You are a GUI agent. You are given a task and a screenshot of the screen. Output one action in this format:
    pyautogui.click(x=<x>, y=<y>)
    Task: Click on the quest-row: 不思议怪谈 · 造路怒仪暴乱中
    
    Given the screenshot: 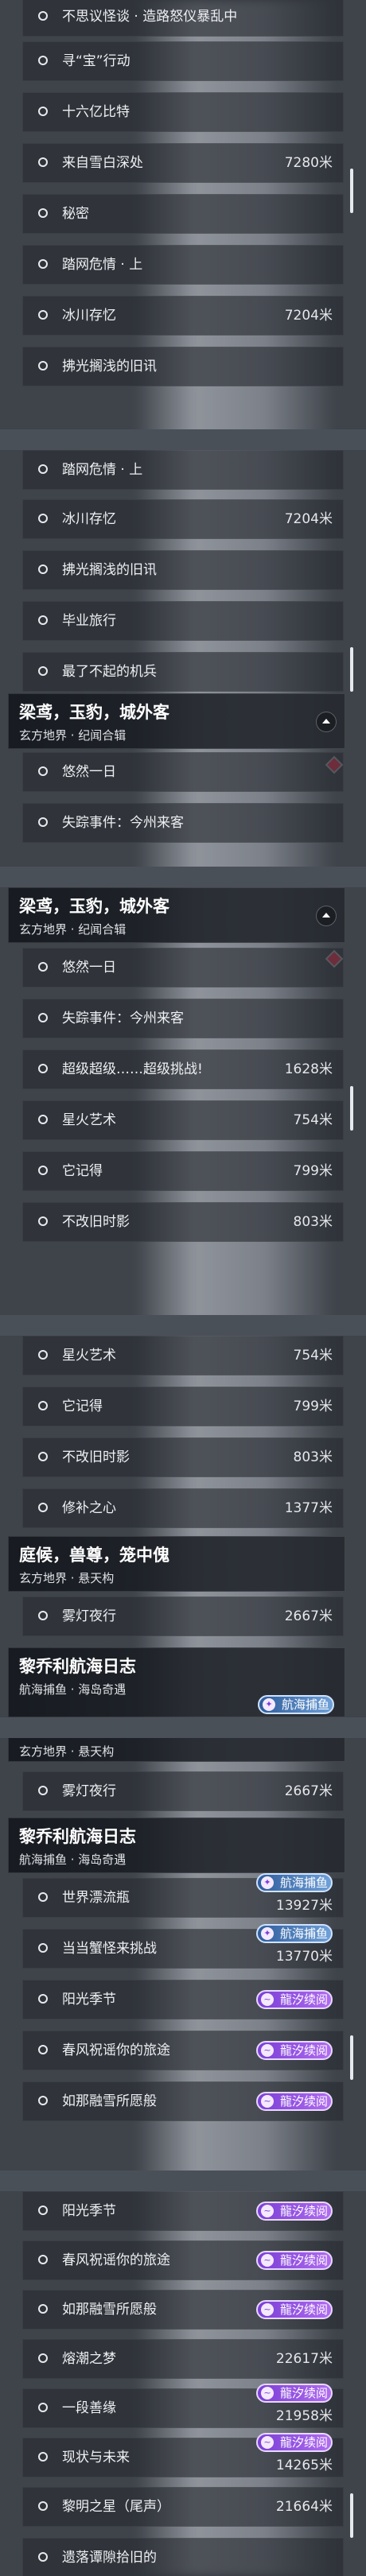 What is the action you would take?
    pyautogui.click(x=183, y=18)
    